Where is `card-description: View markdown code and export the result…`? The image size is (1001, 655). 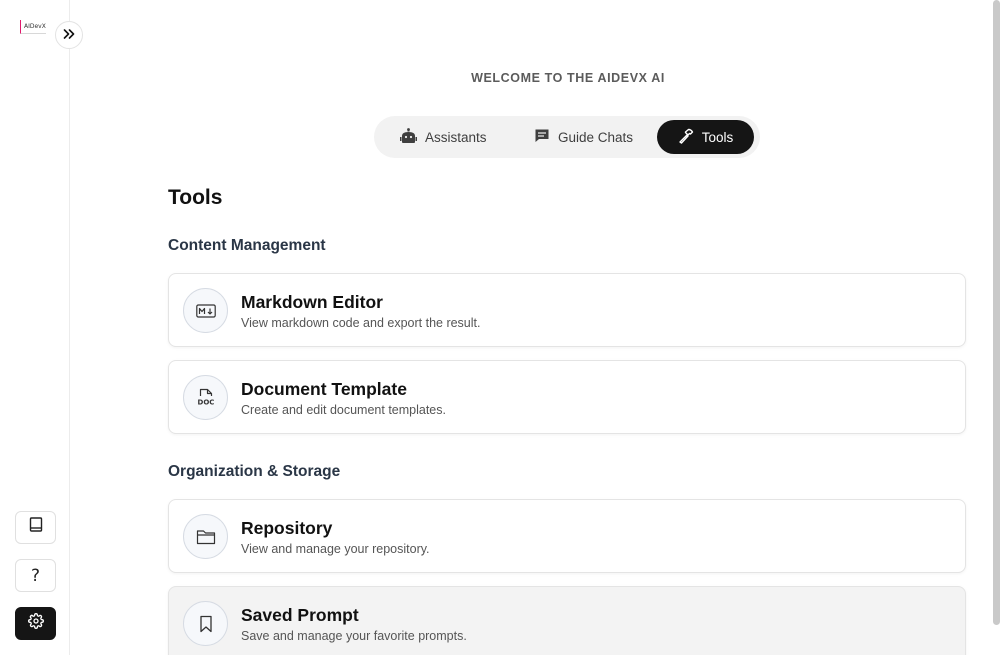 card-description: View markdown code and export the result… is located at coordinates (361, 323).